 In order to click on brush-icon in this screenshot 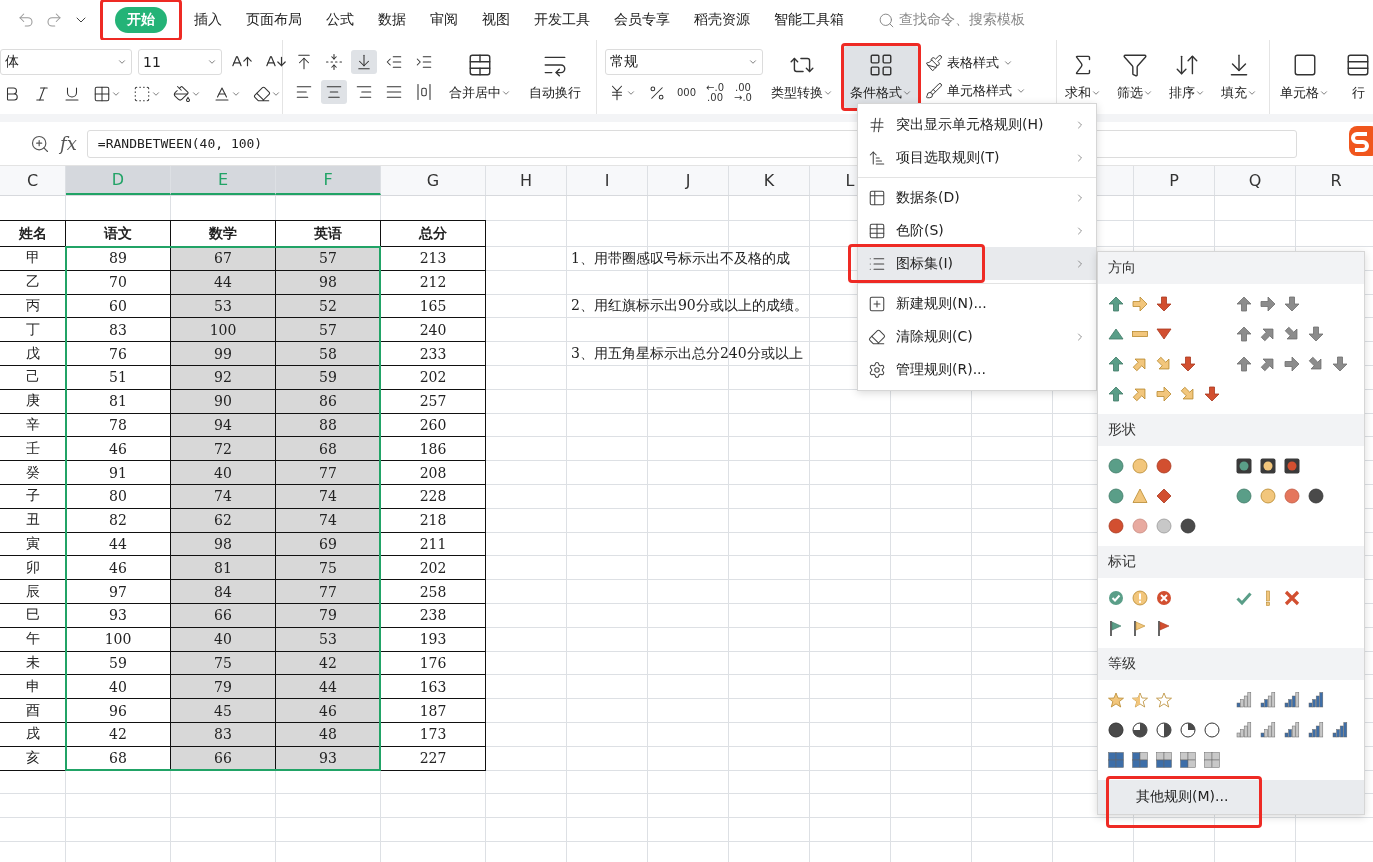, I will do `click(934, 91)`.